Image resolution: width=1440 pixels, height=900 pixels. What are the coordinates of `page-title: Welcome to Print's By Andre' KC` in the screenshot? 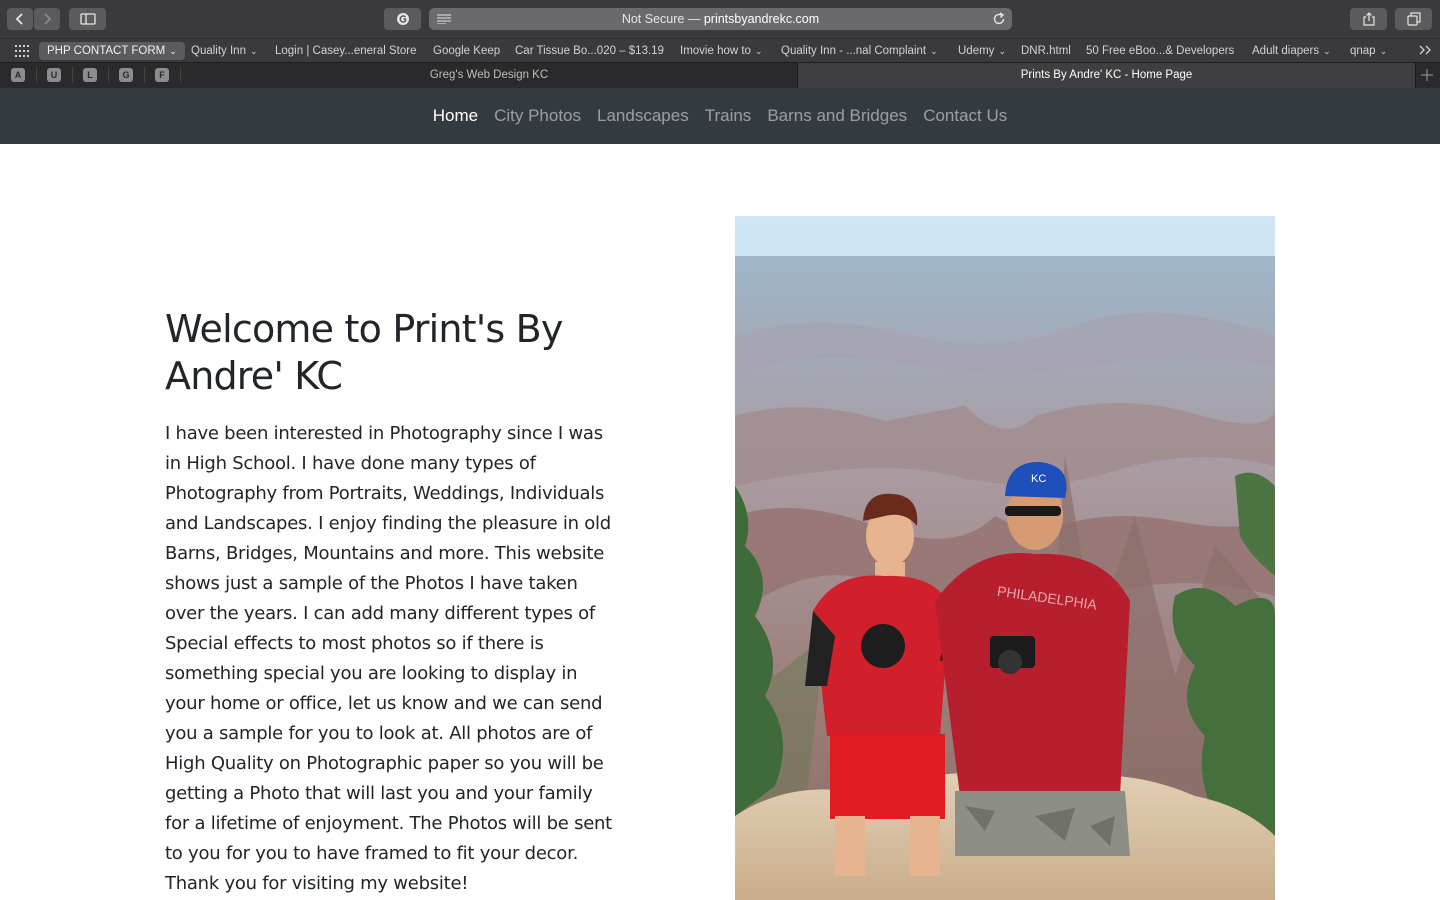 It's located at (364, 352).